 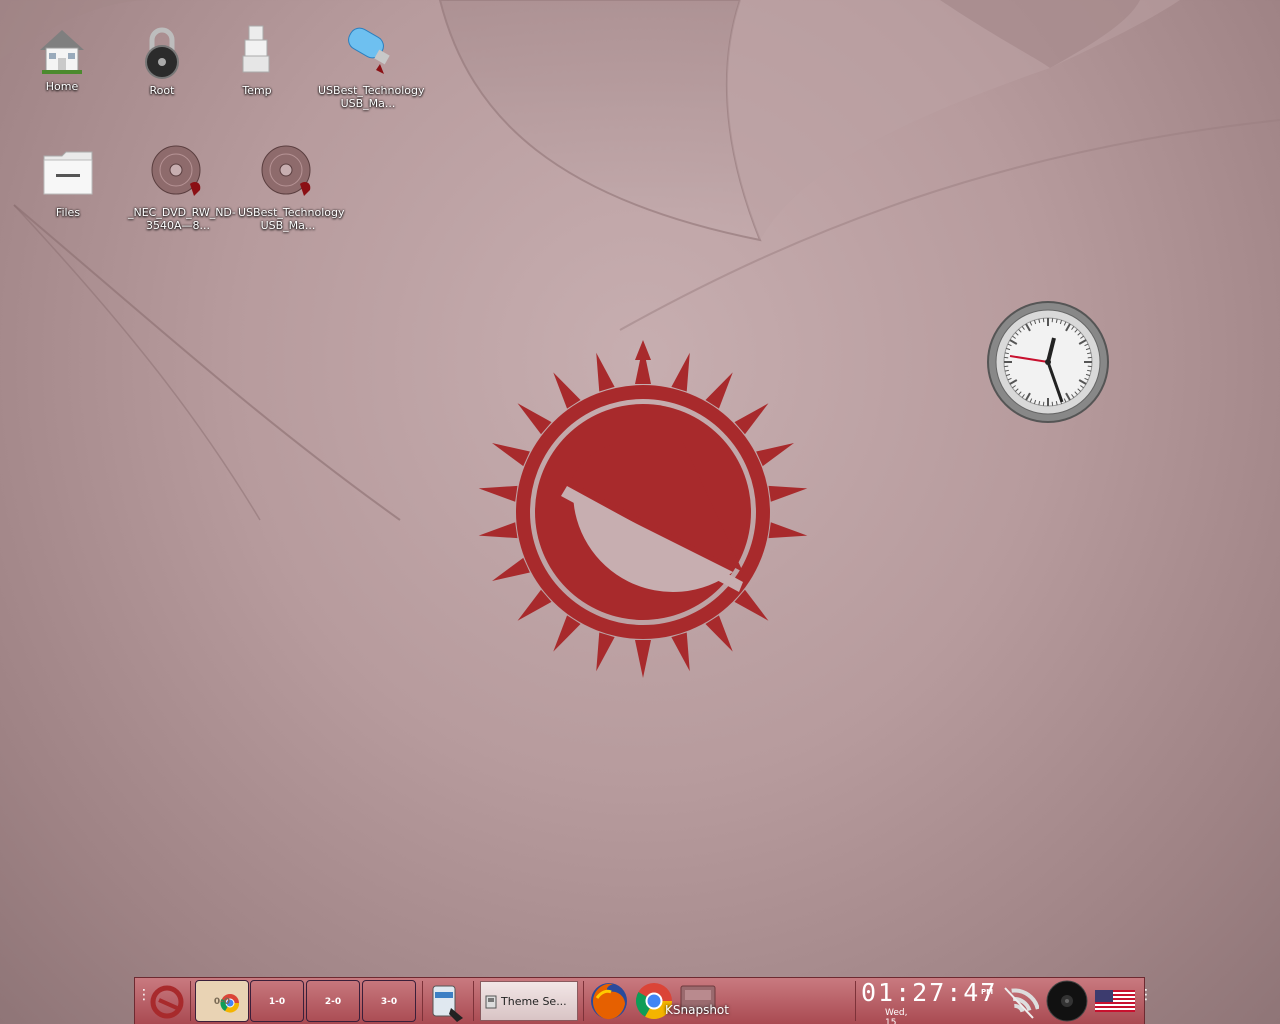 I want to click on pager-desk-2-0: 2-0, so click(x=333, y=1001).